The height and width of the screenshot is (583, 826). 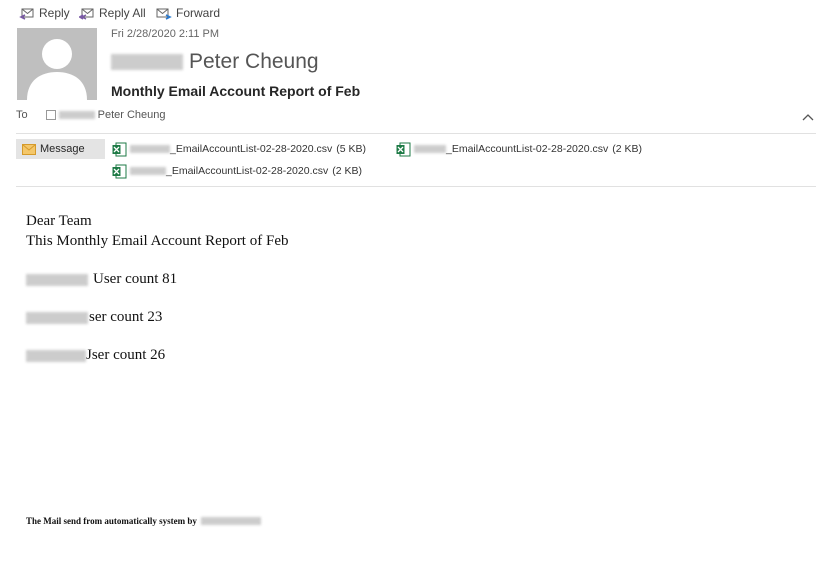 I want to click on attachment-2-size: (2 KB), so click(x=627, y=149).